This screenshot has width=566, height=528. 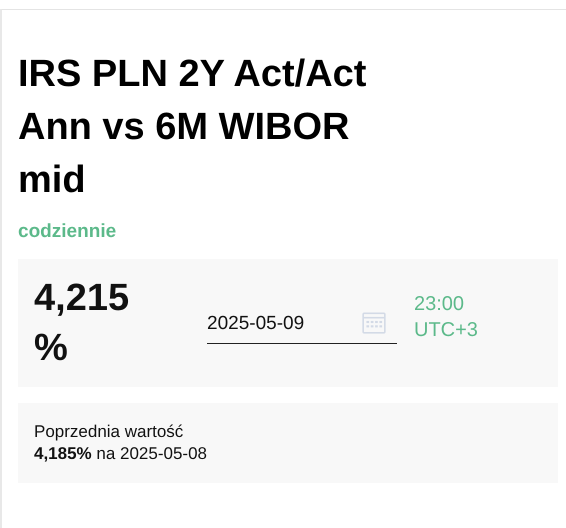 What do you see at coordinates (302, 328) in the screenshot?
I see `date-field: 2025-05-09` at bounding box center [302, 328].